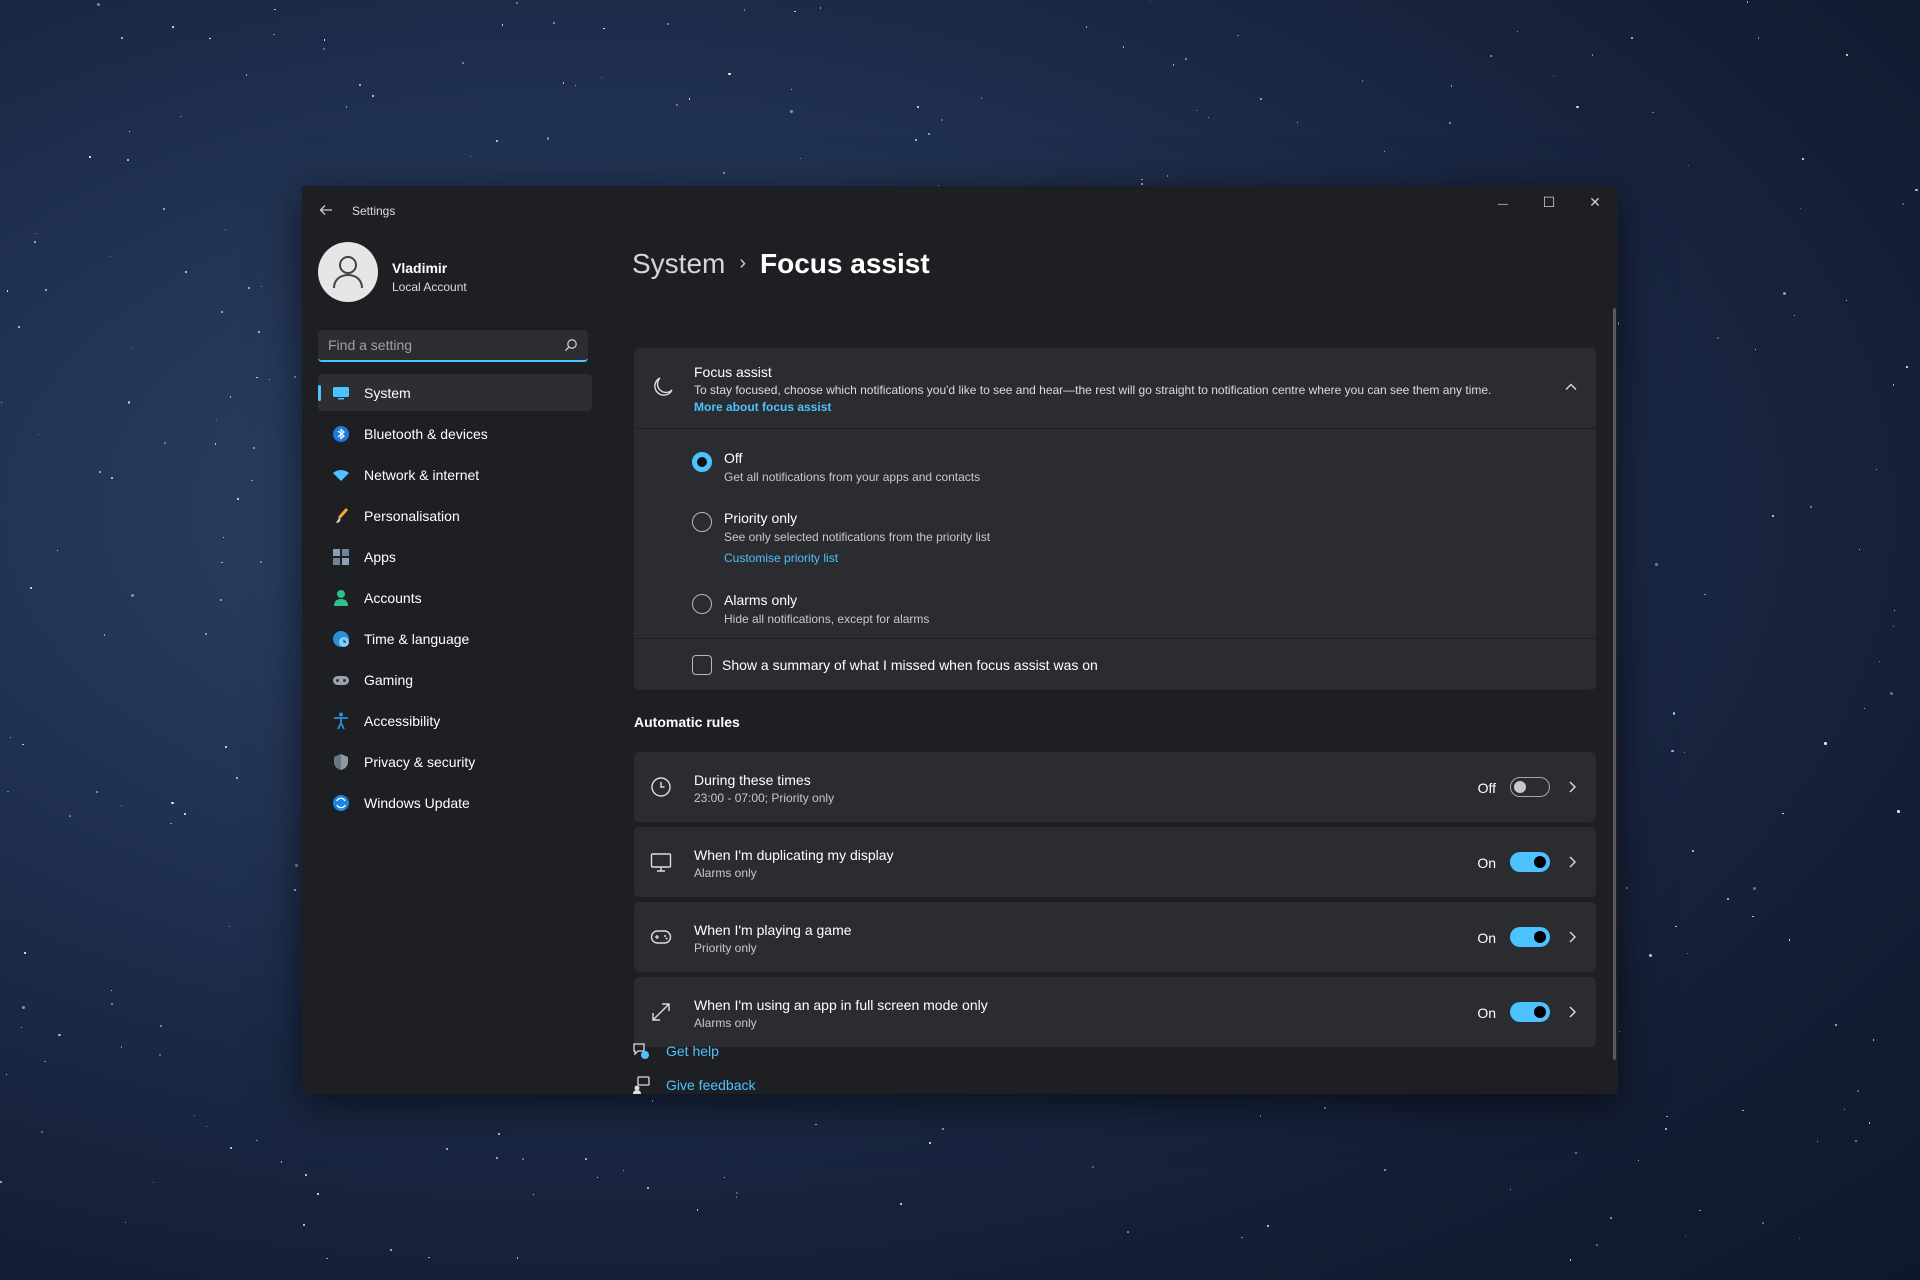 The width and height of the screenshot is (1920, 1280). Describe the element at coordinates (455, 474) in the screenshot. I see `sidebar-item-network: Network & internet` at that location.